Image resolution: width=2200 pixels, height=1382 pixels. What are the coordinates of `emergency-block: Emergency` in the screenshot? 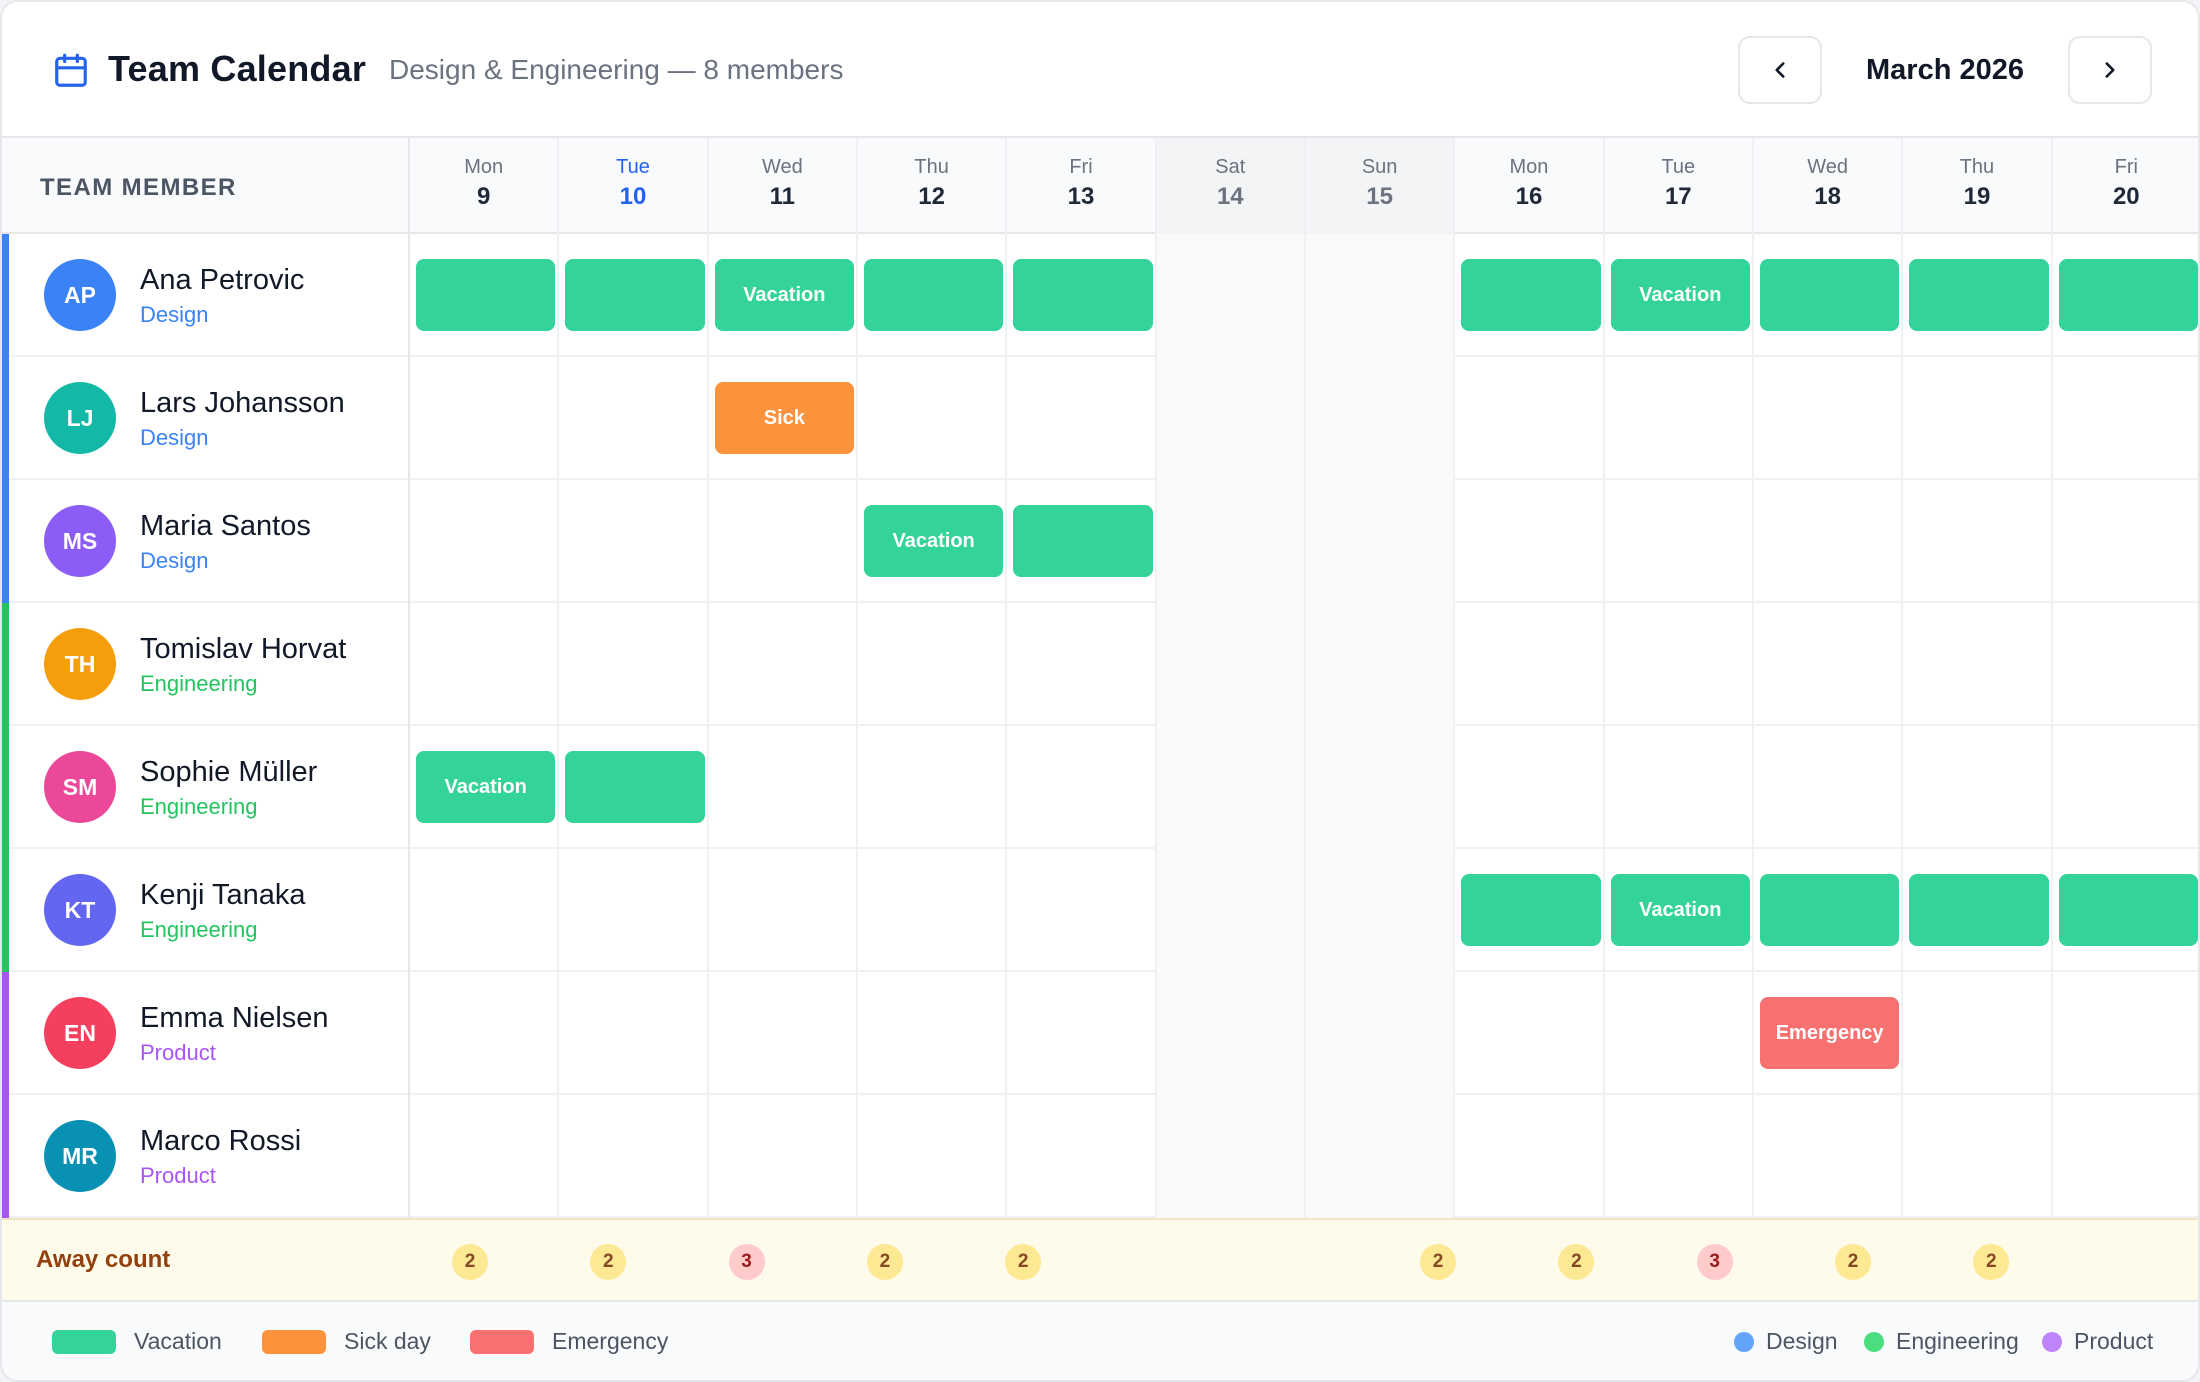 It's located at (1829, 1033).